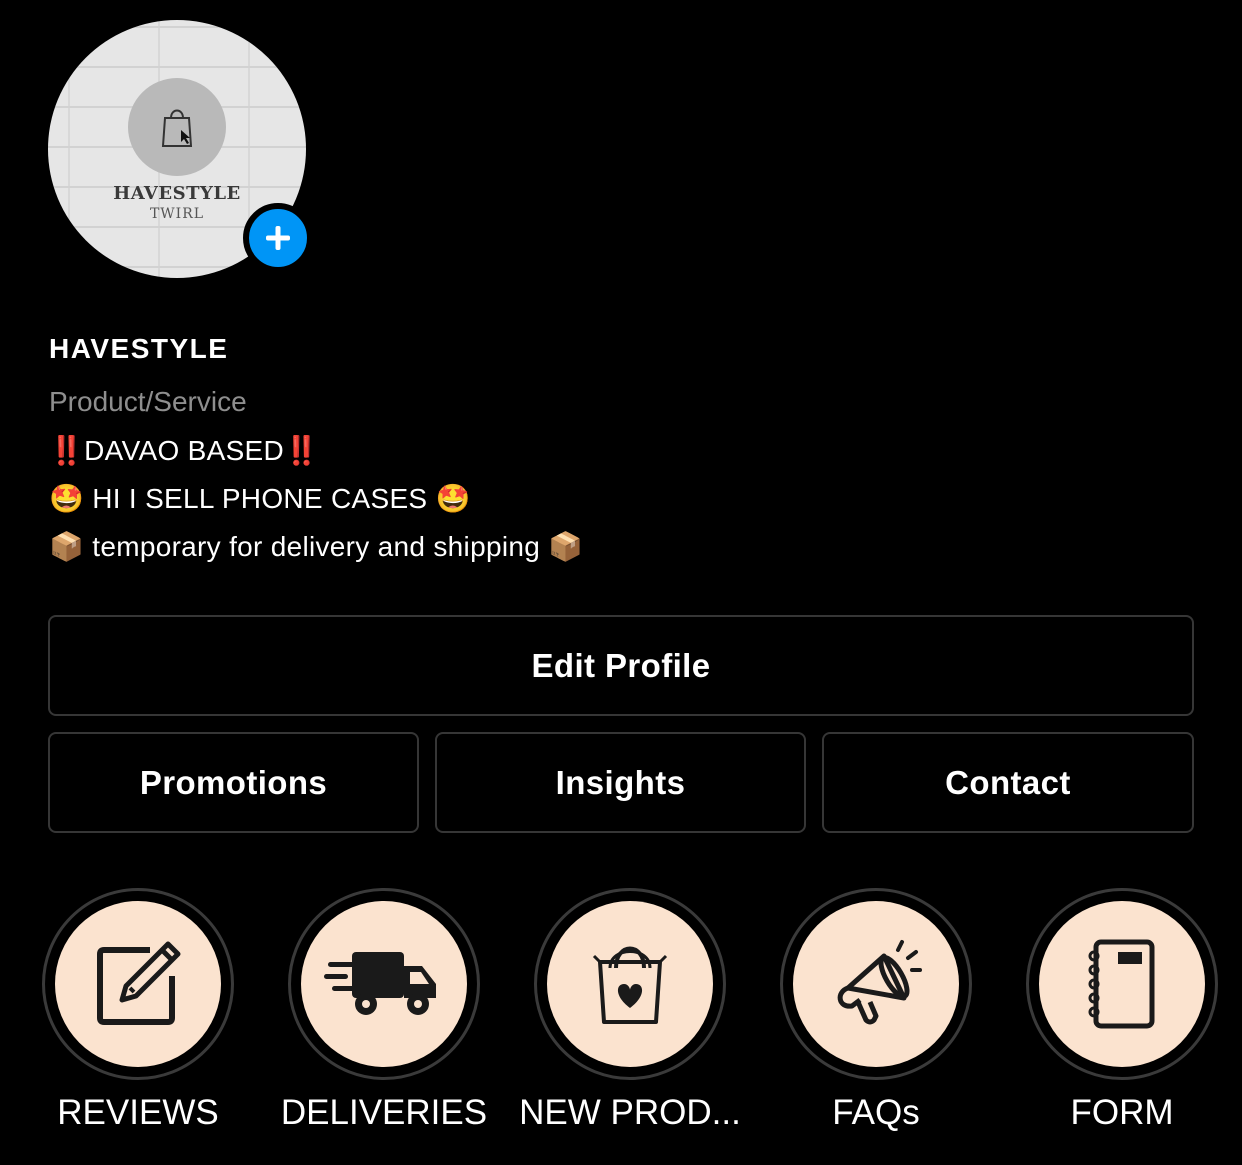  I want to click on pencil-square-icon, so click(139, 983).